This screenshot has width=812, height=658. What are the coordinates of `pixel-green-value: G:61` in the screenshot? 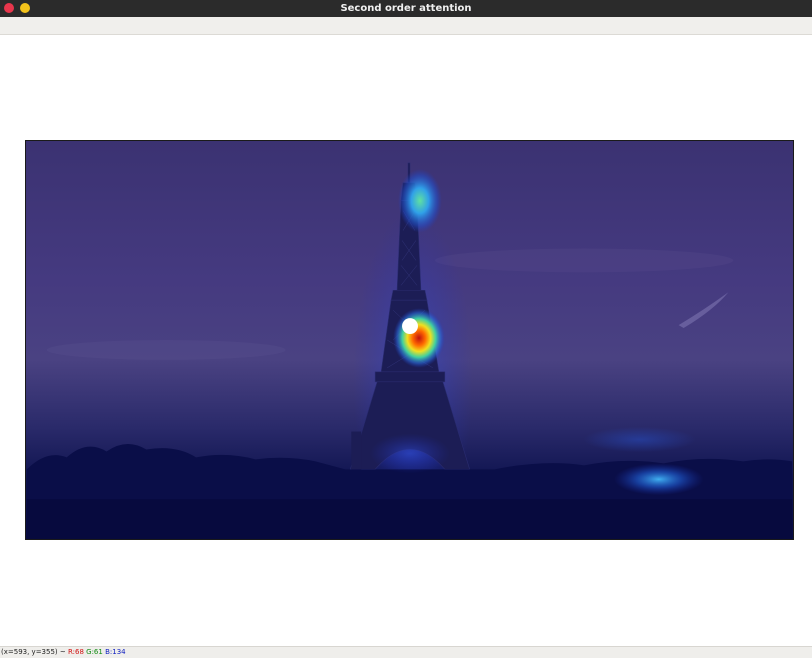 It's located at (94, 652).